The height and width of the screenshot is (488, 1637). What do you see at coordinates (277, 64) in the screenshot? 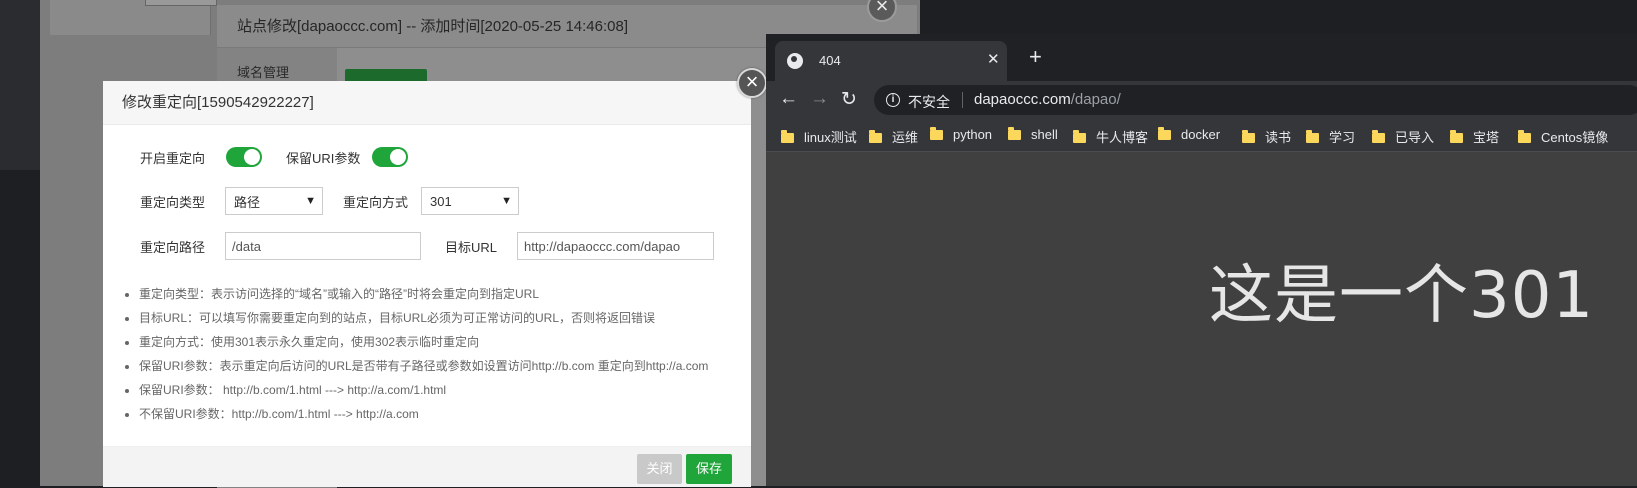
I see `menu-item-domain: 域名管理` at bounding box center [277, 64].